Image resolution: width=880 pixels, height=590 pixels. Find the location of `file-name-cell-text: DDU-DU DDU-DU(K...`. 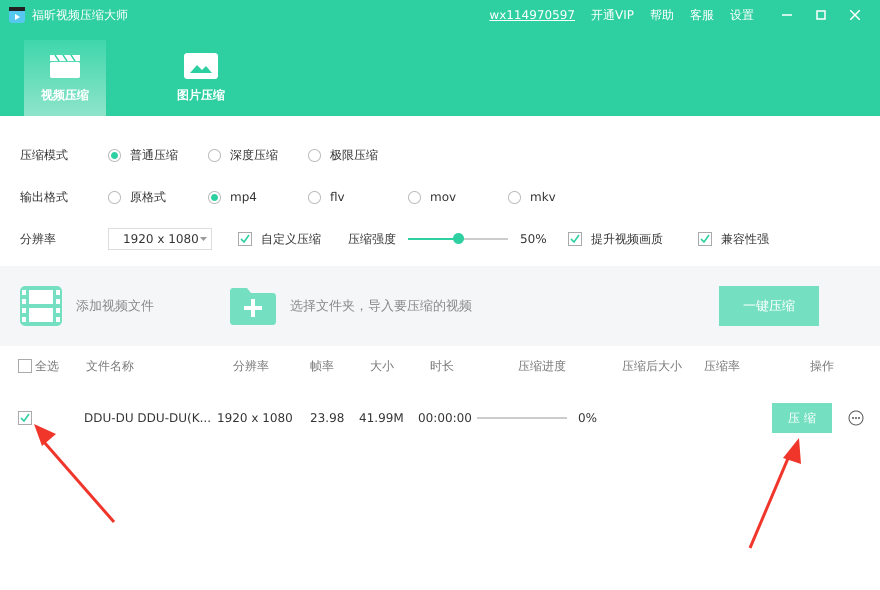

file-name-cell-text: DDU-DU DDU-DU(K... is located at coordinates (148, 418).